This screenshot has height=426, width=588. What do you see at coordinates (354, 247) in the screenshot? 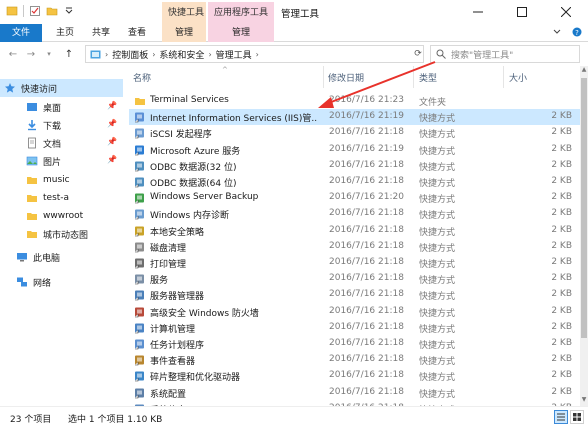
I see `table-row: 磁盘清理 2016/7/16 21:18 快捷方式 2 KB` at bounding box center [354, 247].